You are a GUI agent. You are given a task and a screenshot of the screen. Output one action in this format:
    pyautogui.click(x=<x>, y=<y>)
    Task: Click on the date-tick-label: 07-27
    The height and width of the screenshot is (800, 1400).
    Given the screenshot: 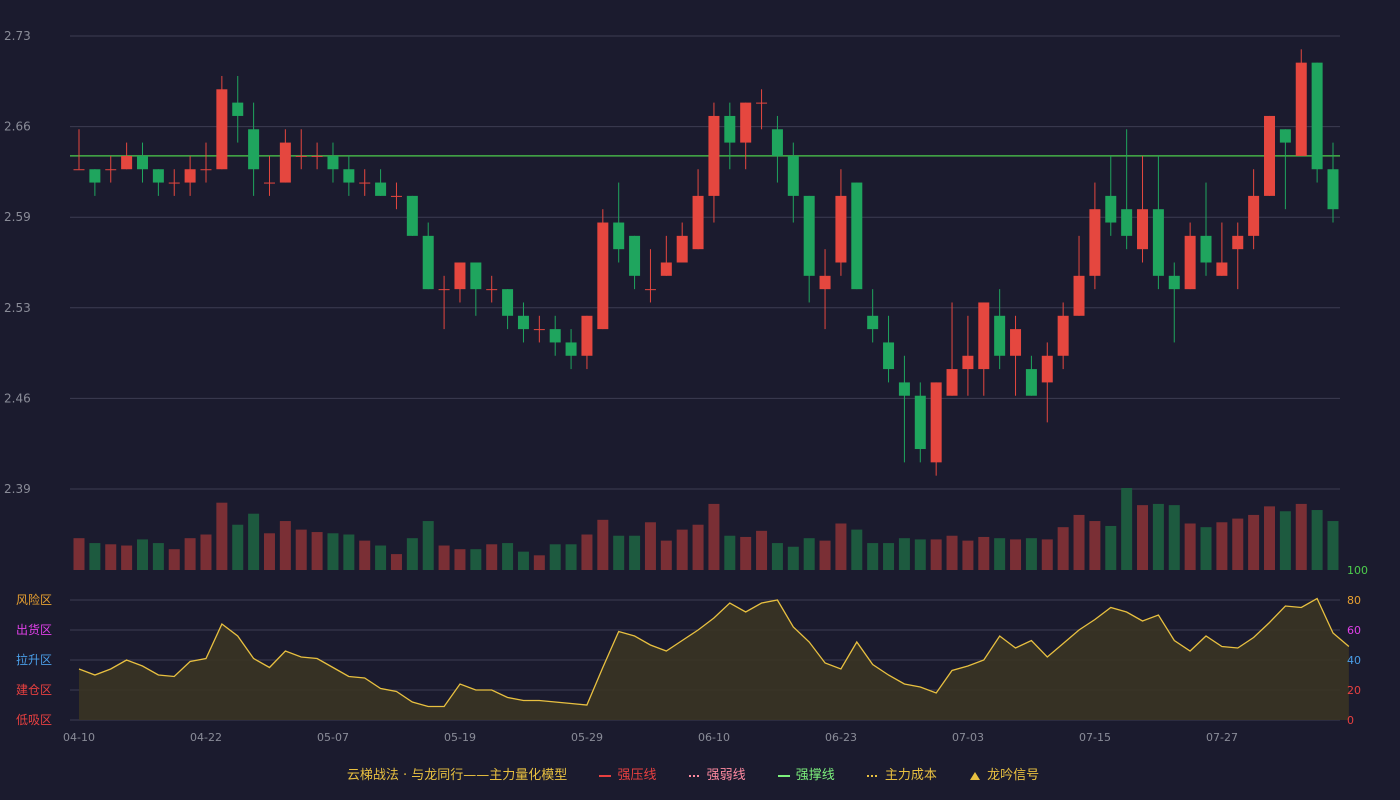 What is the action you would take?
    pyautogui.click(x=1222, y=737)
    